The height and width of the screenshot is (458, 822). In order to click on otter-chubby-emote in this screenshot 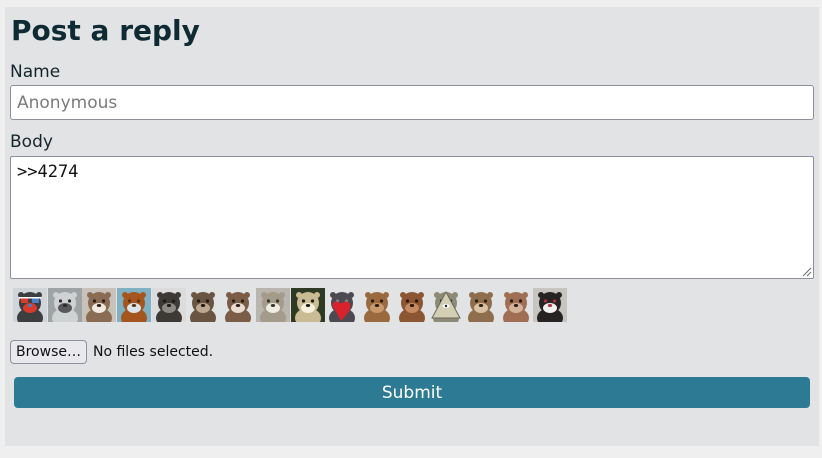, I will do `click(481, 305)`.